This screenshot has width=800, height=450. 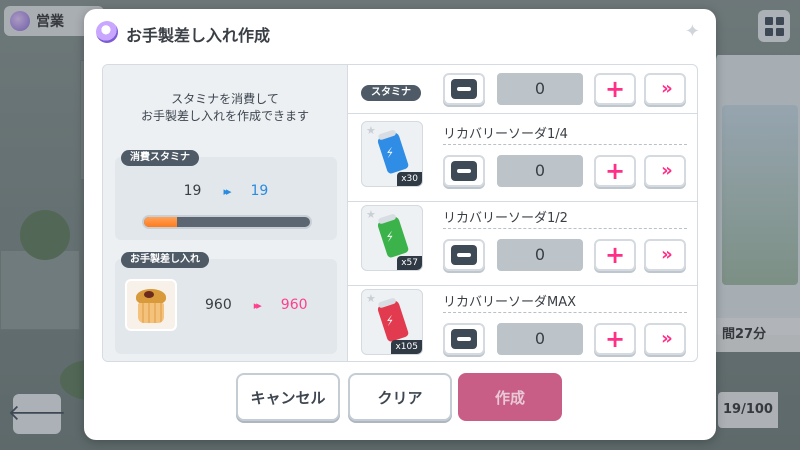 I want to click on soda-half-name: リカバリーソーダ1/2, so click(x=505, y=218).